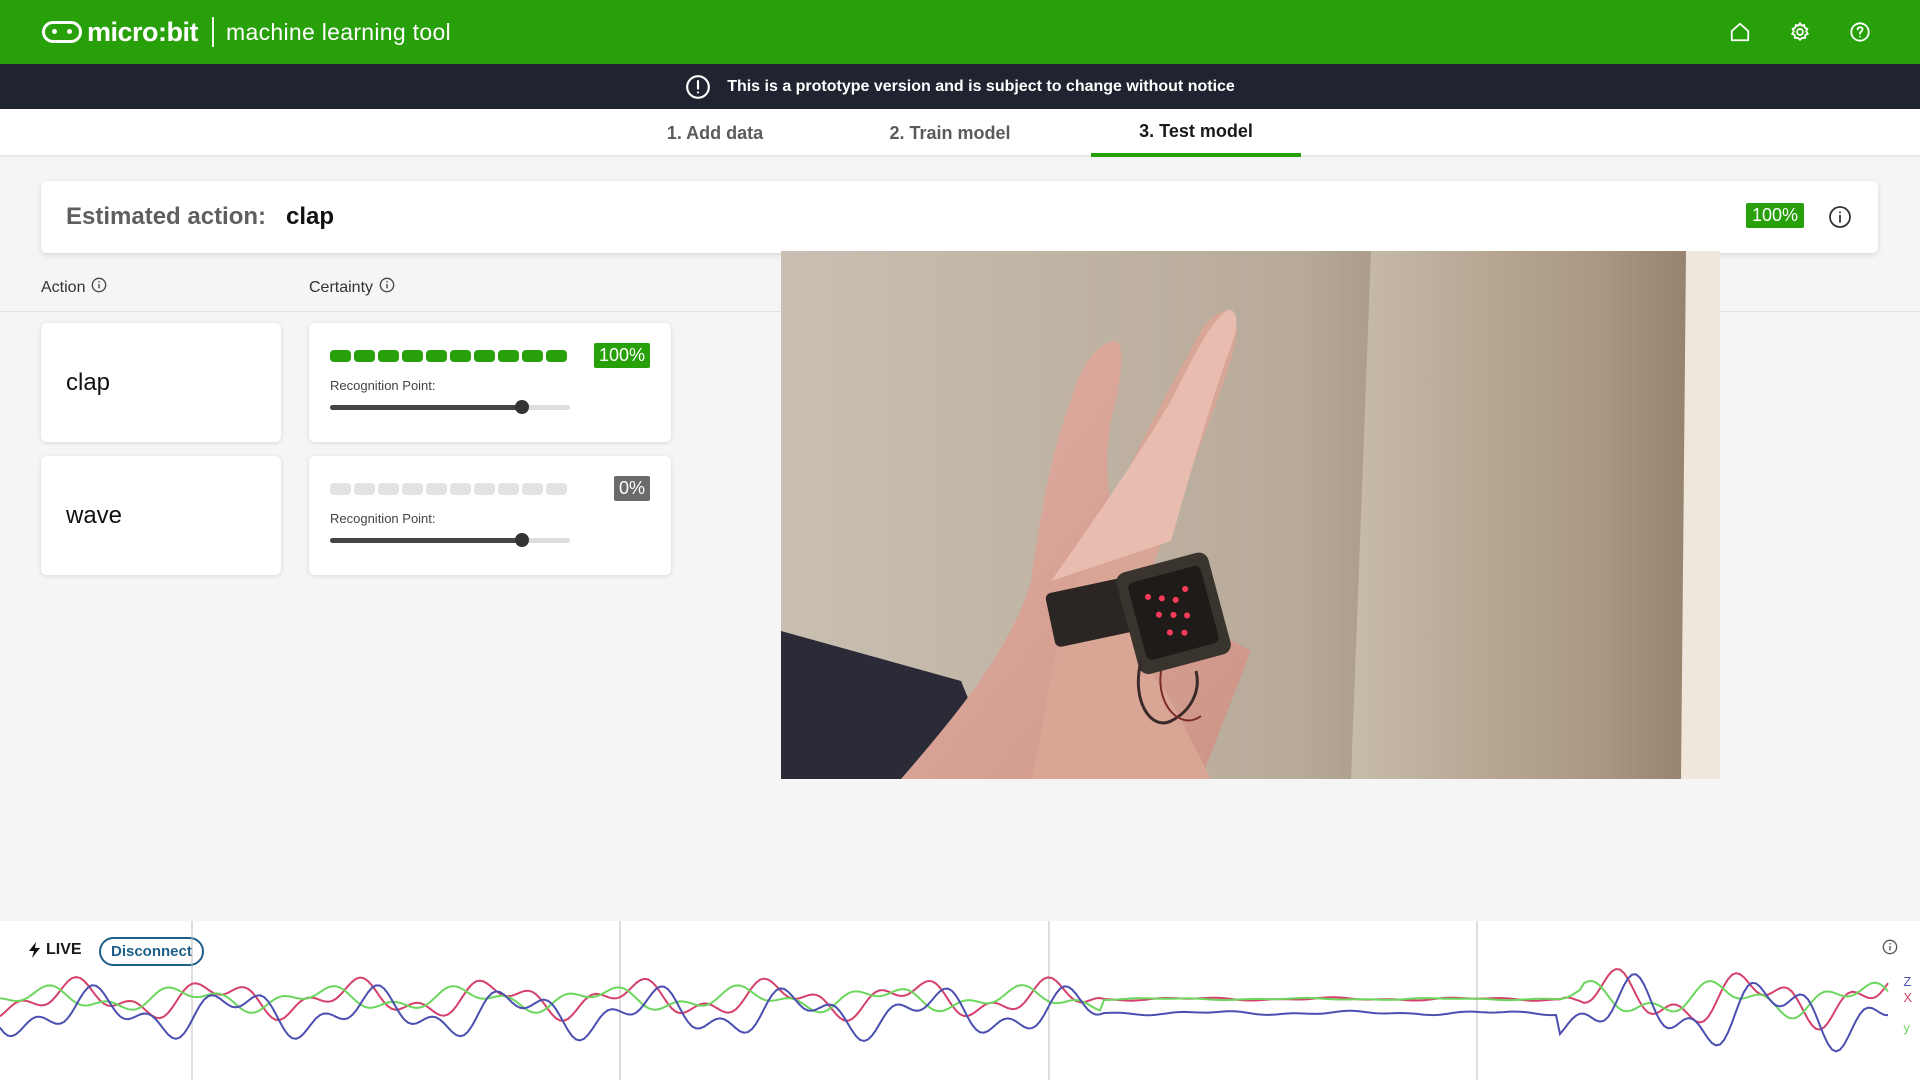  What do you see at coordinates (1196, 133) in the screenshot?
I see `tab-test-model: 3. Test model` at bounding box center [1196, 133].